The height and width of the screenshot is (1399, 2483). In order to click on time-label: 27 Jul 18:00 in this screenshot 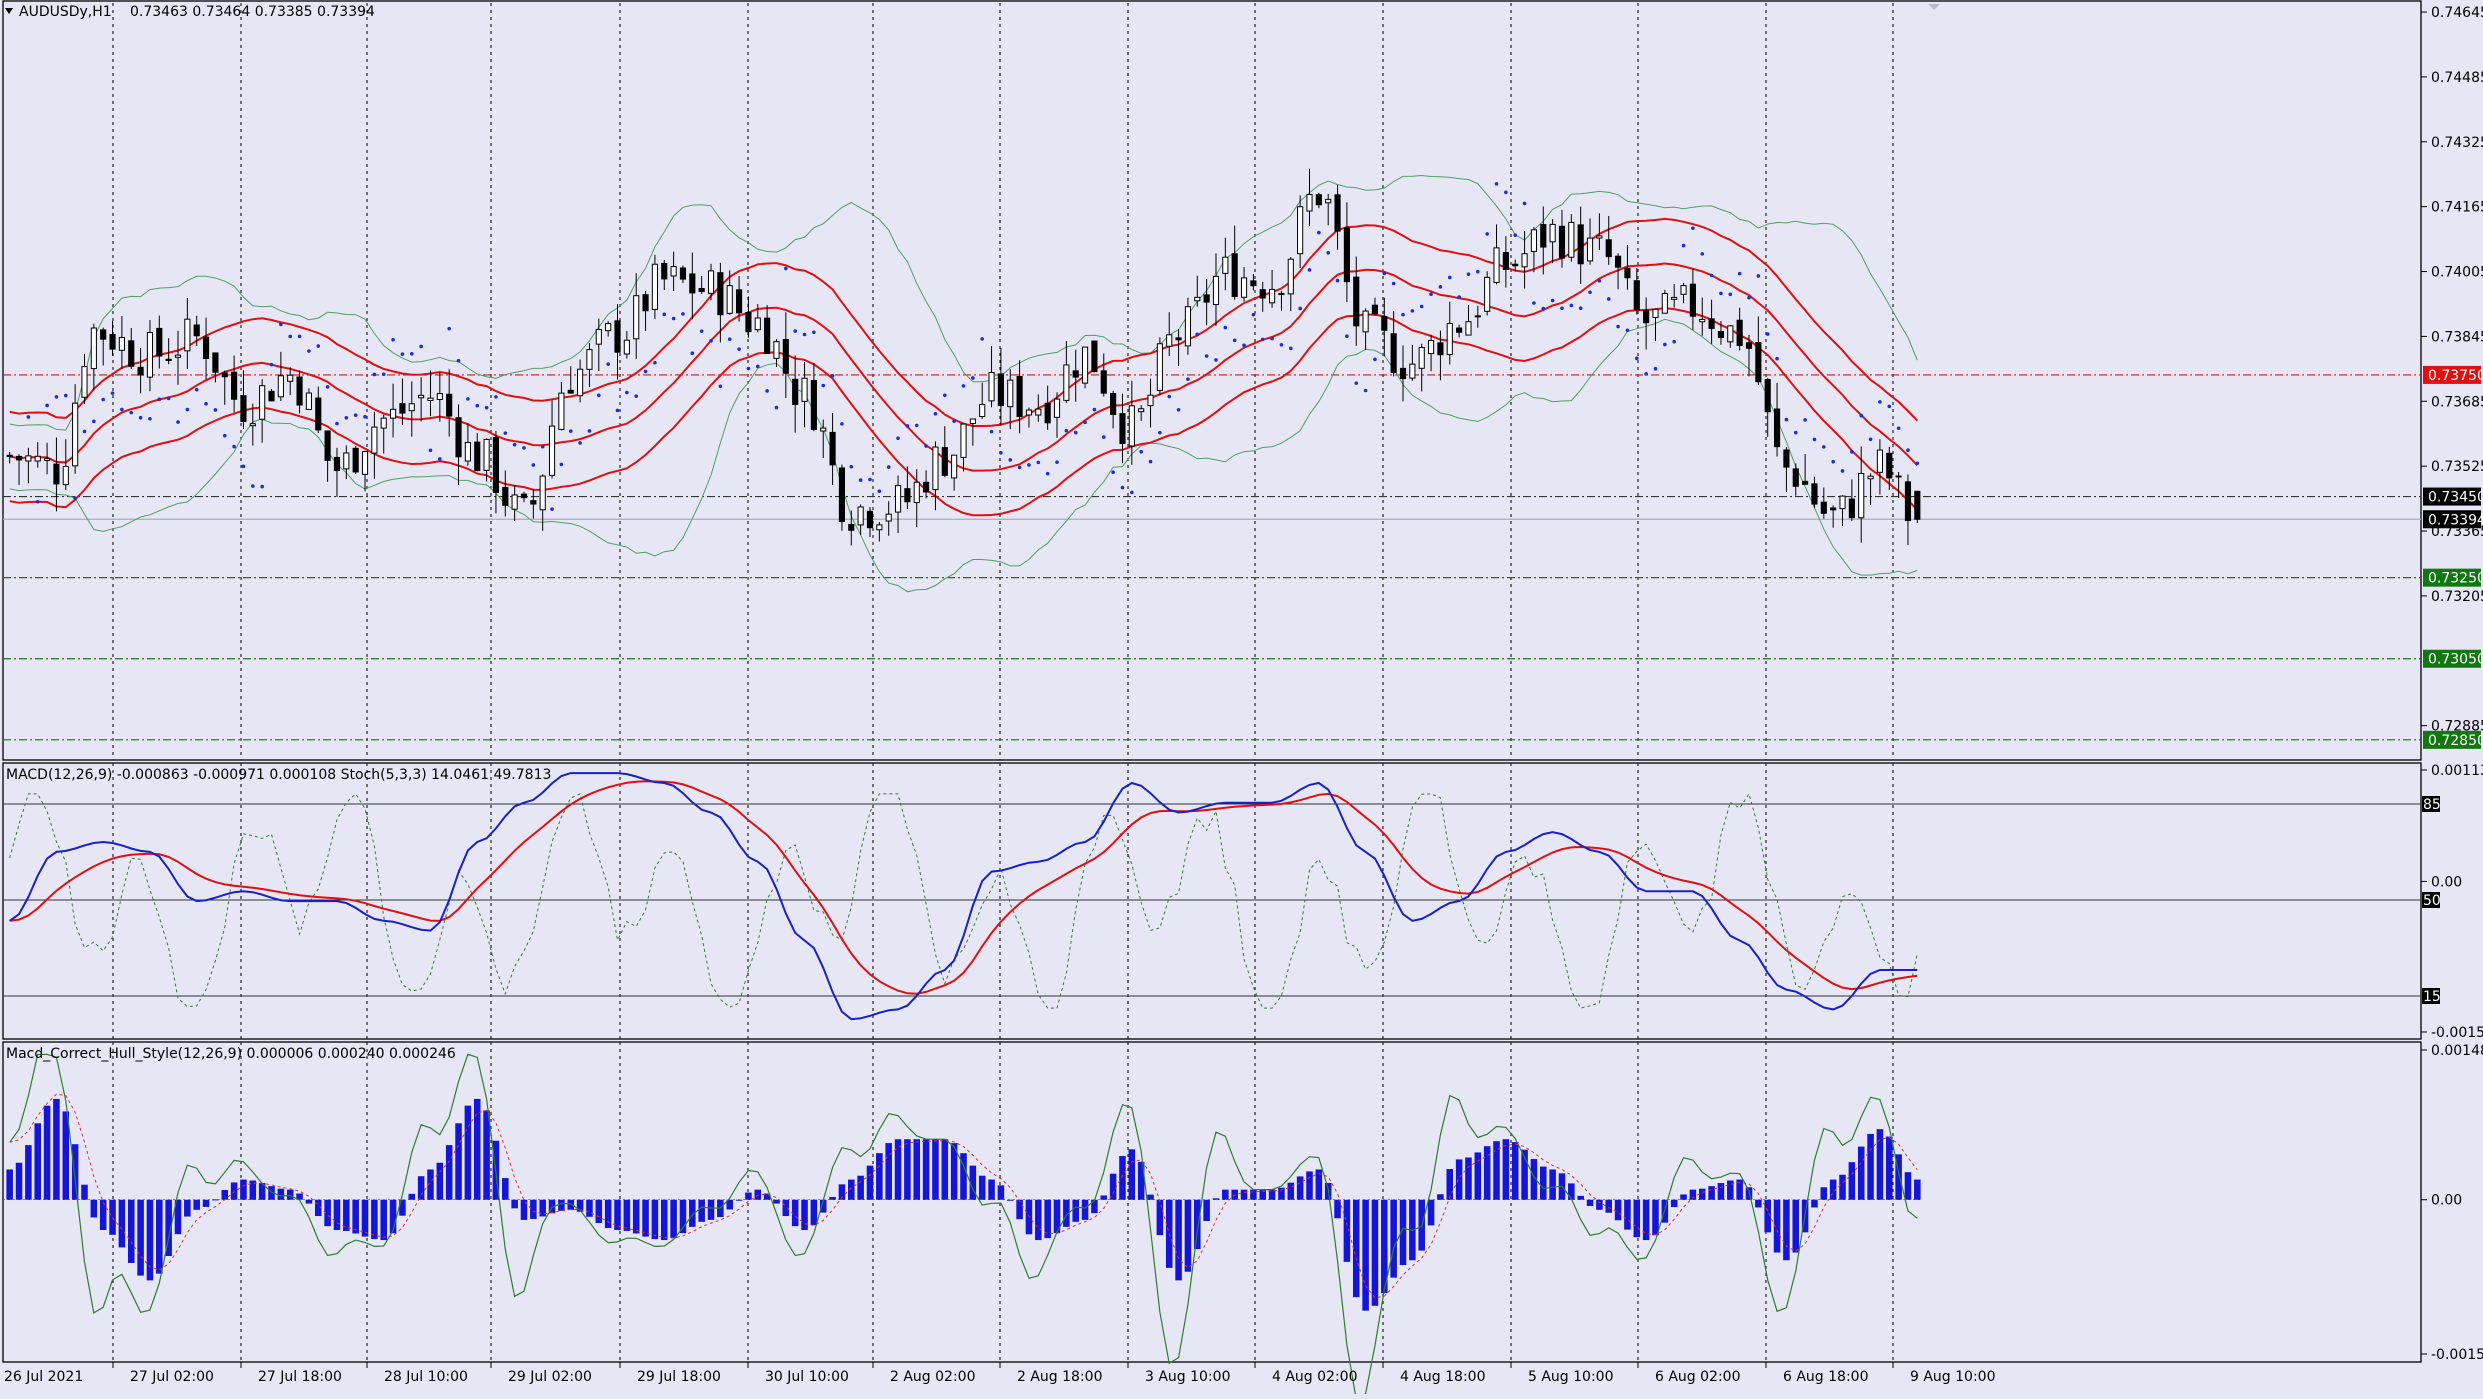, I will do `click(300, 1377)`.